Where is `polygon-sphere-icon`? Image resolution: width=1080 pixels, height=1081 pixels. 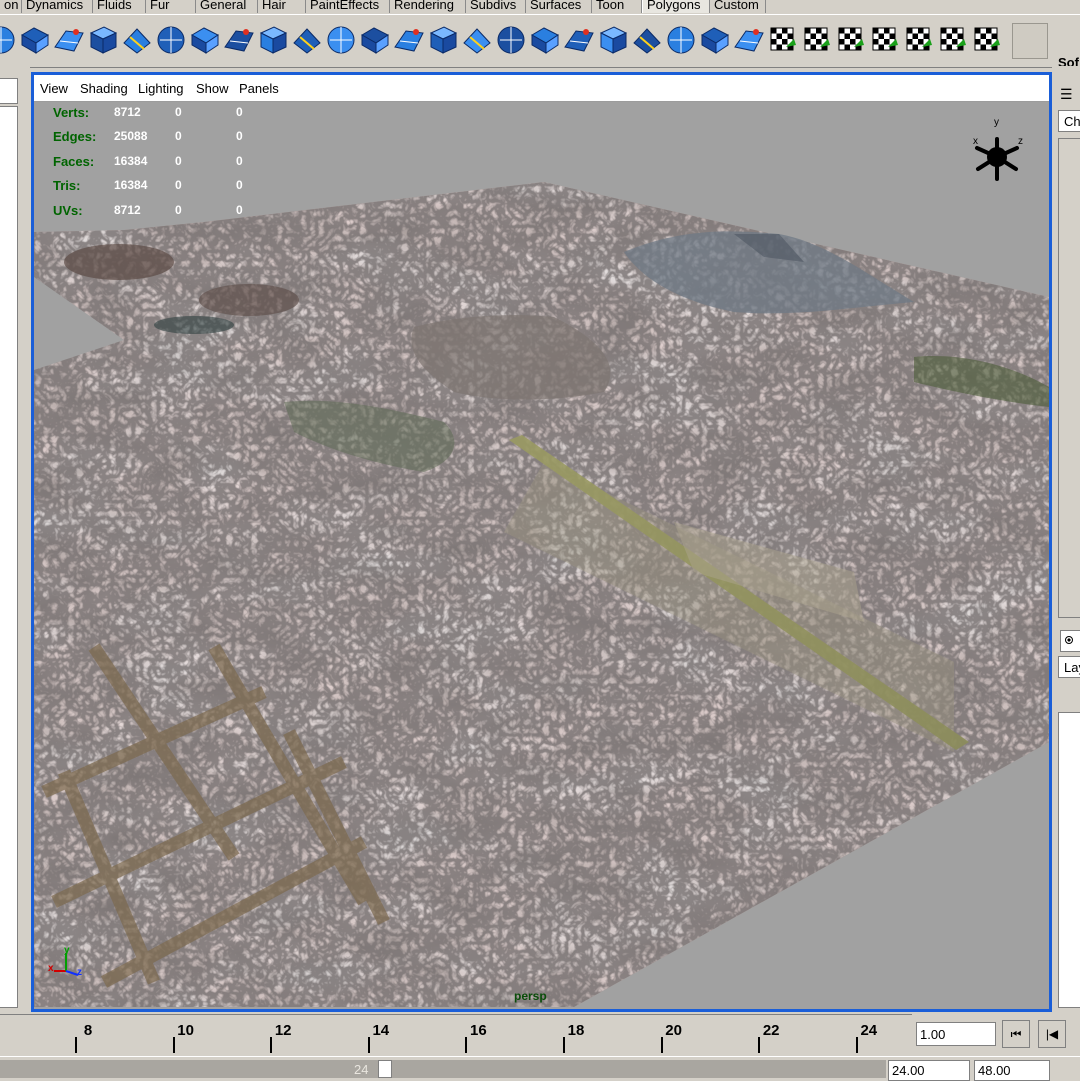 polygon-sphere-icon is located at coordinates (9, 40).